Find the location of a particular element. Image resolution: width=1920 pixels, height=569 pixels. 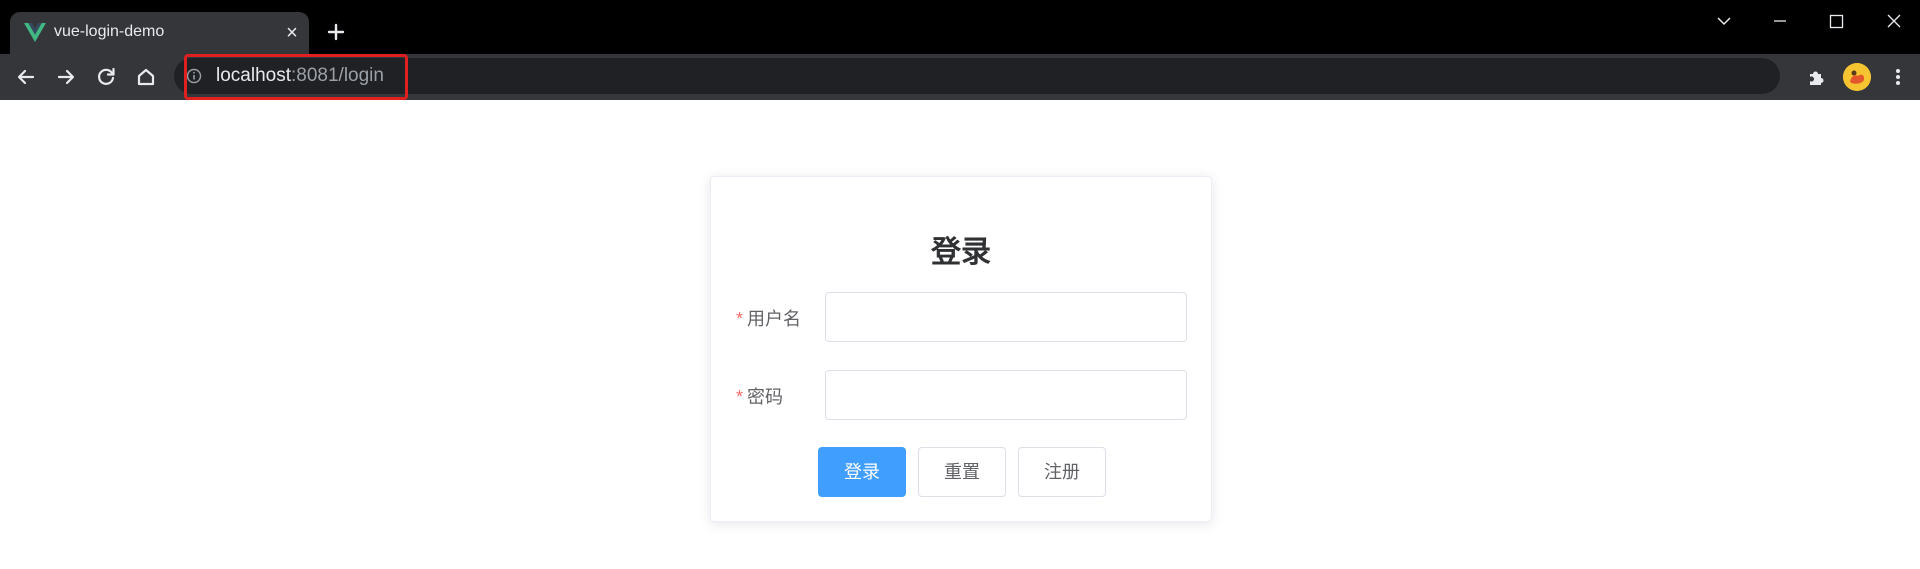

reset-button: 重置 is located at coordinates (962, 472).